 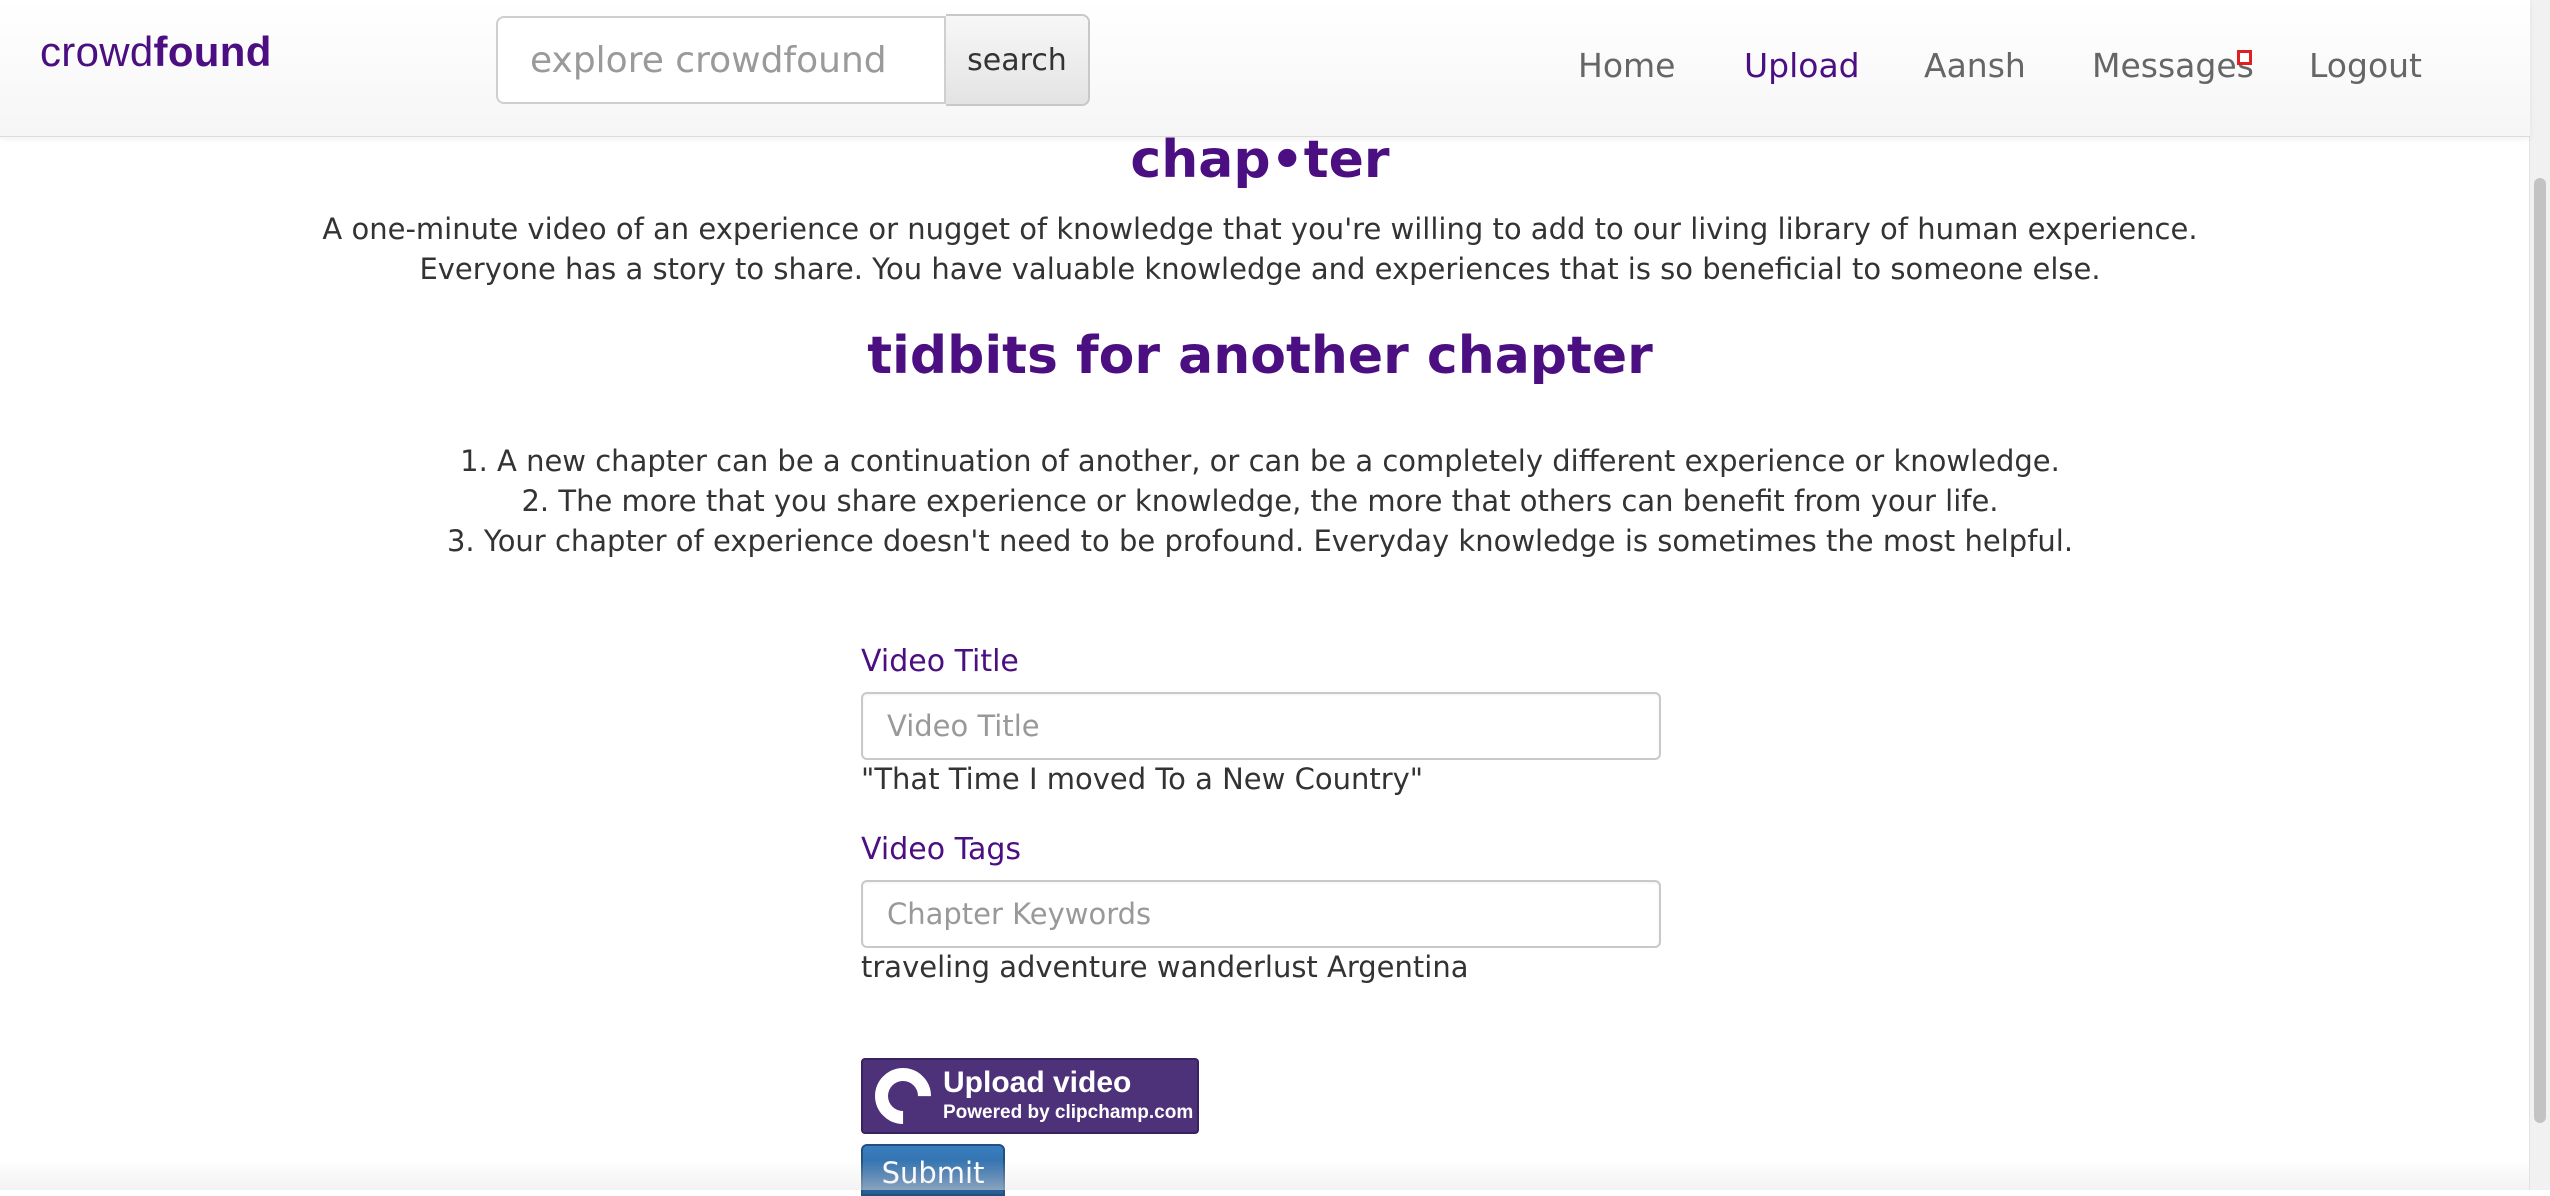 I want to click on nav-upload-link: Upload, so click(x=1802, y=65).